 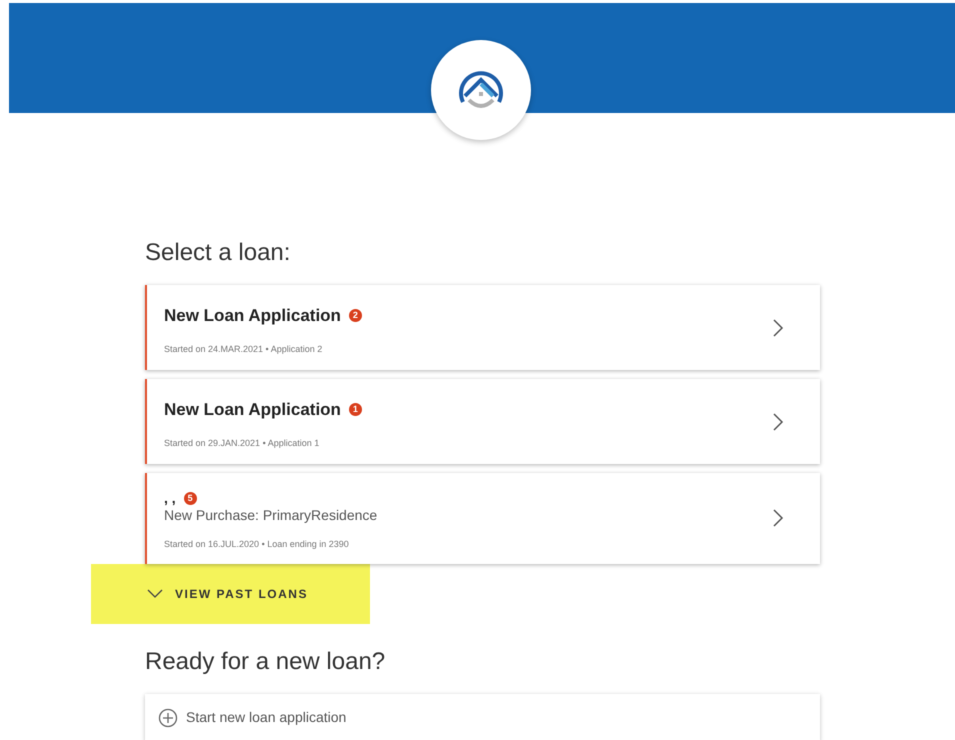 I want to click on count-badge: 5, so click(x=190, y=498).